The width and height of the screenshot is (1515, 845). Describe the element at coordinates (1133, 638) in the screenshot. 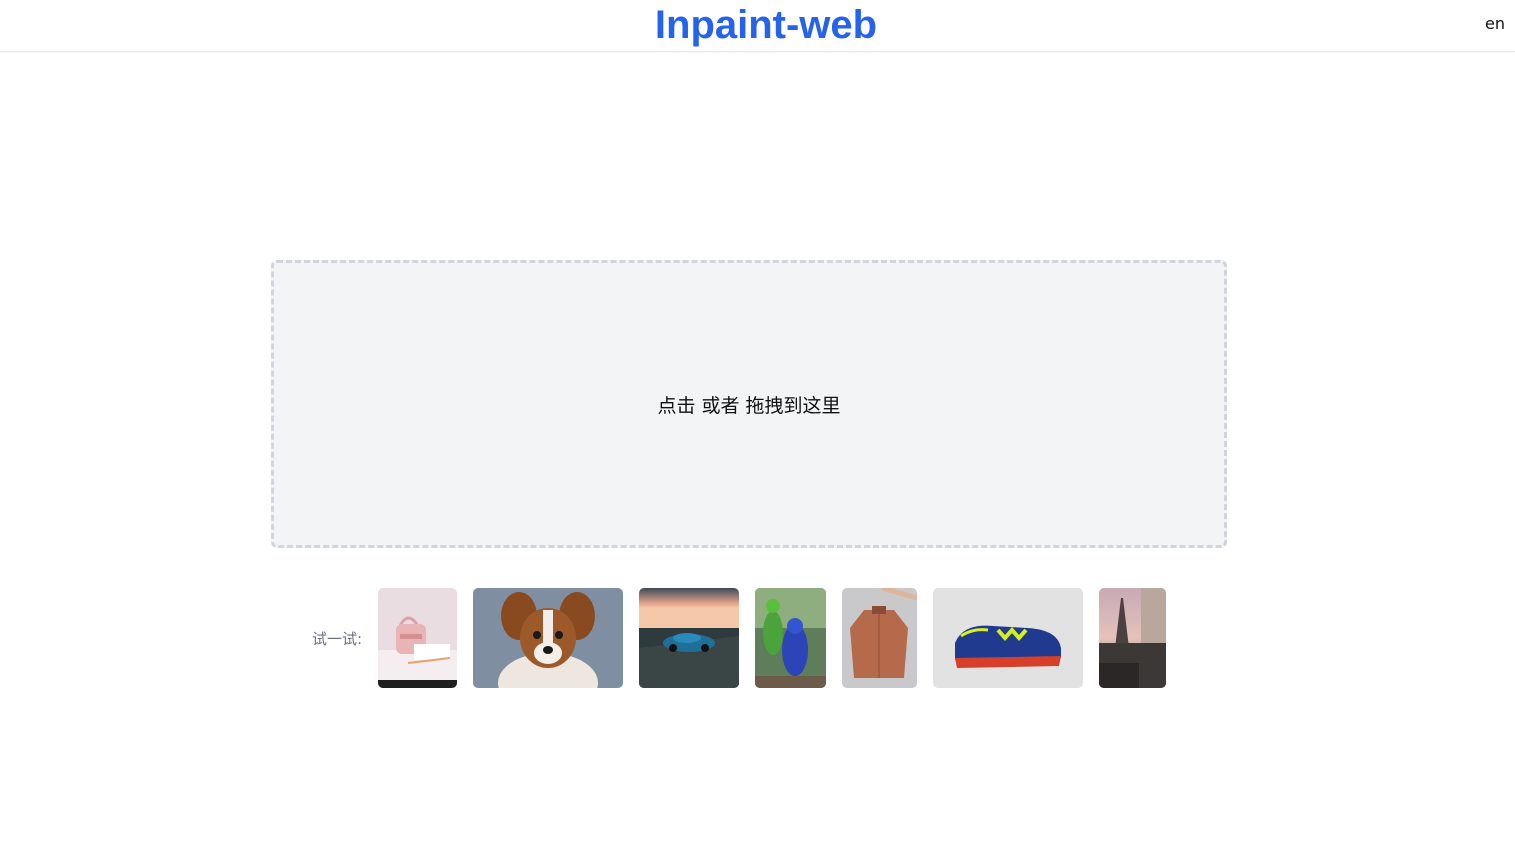

I see `sample-image-paris` at that location.